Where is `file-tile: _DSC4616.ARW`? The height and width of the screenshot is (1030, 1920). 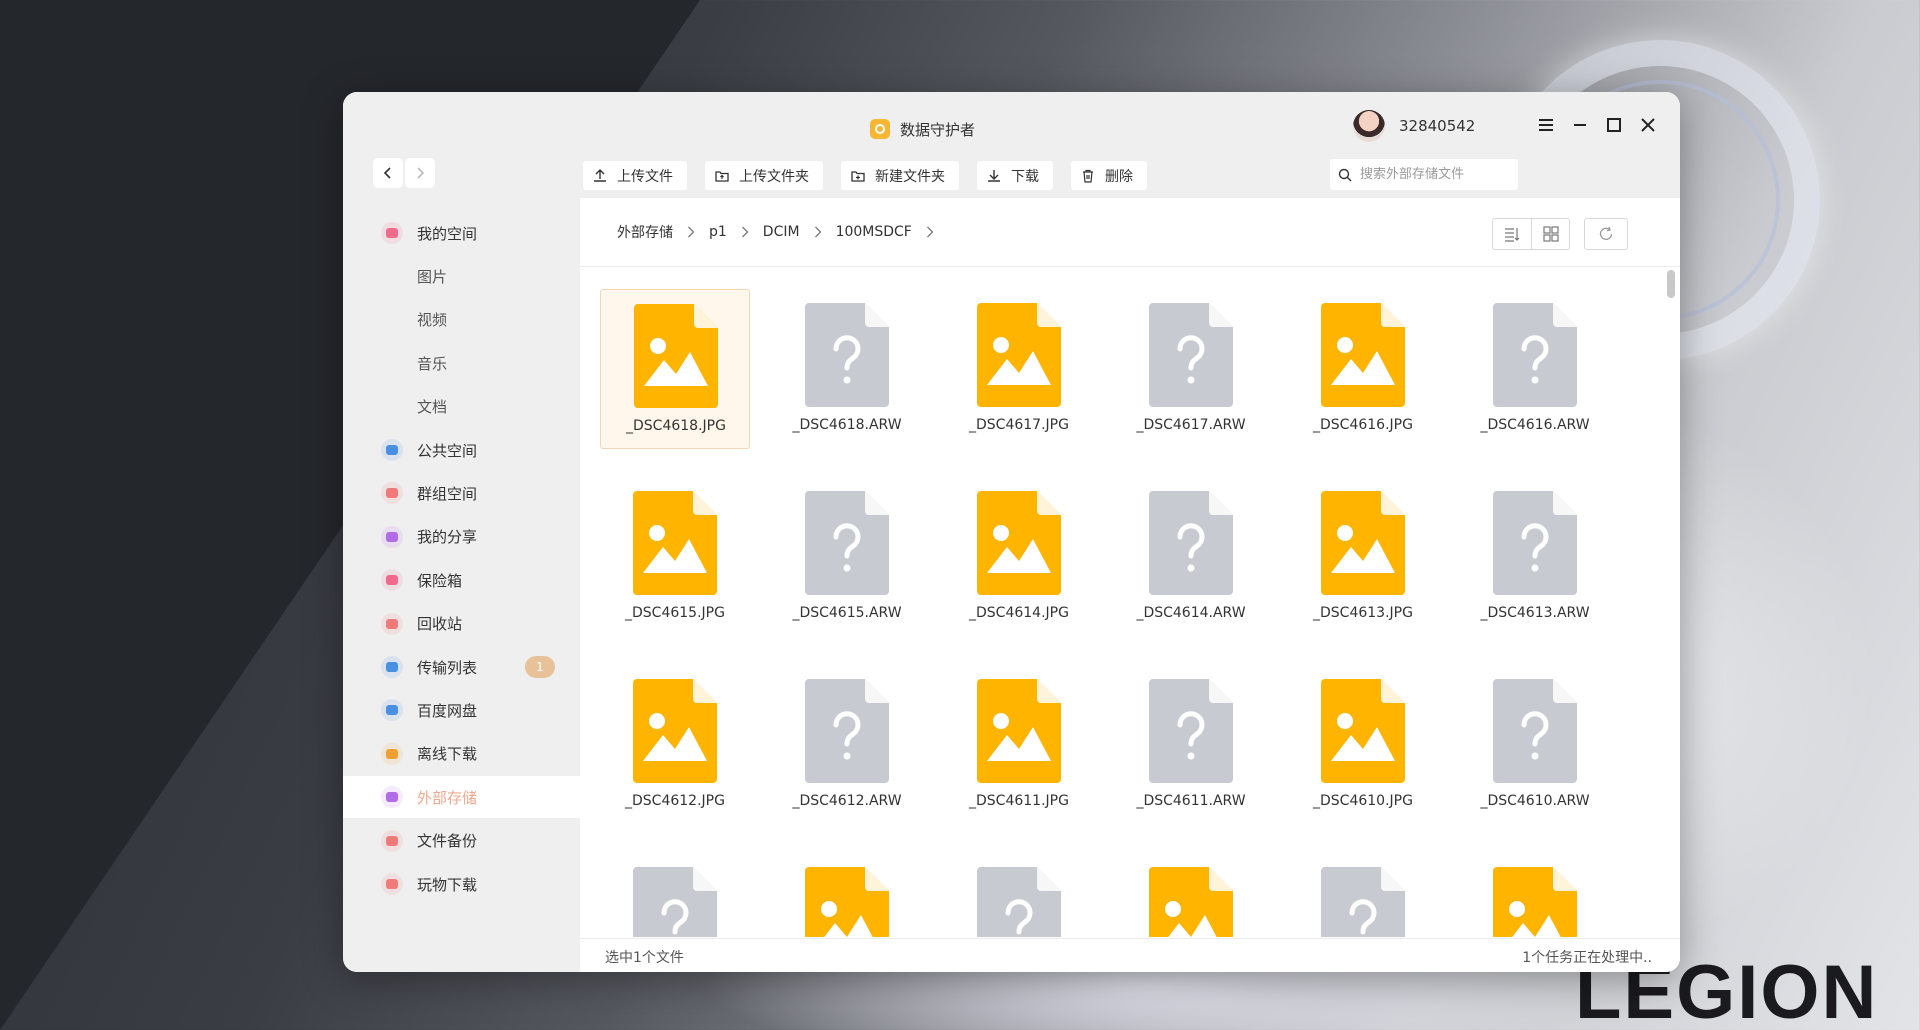
file-tile: _DSC4616.ARW is located at coordinates (1535, 369).